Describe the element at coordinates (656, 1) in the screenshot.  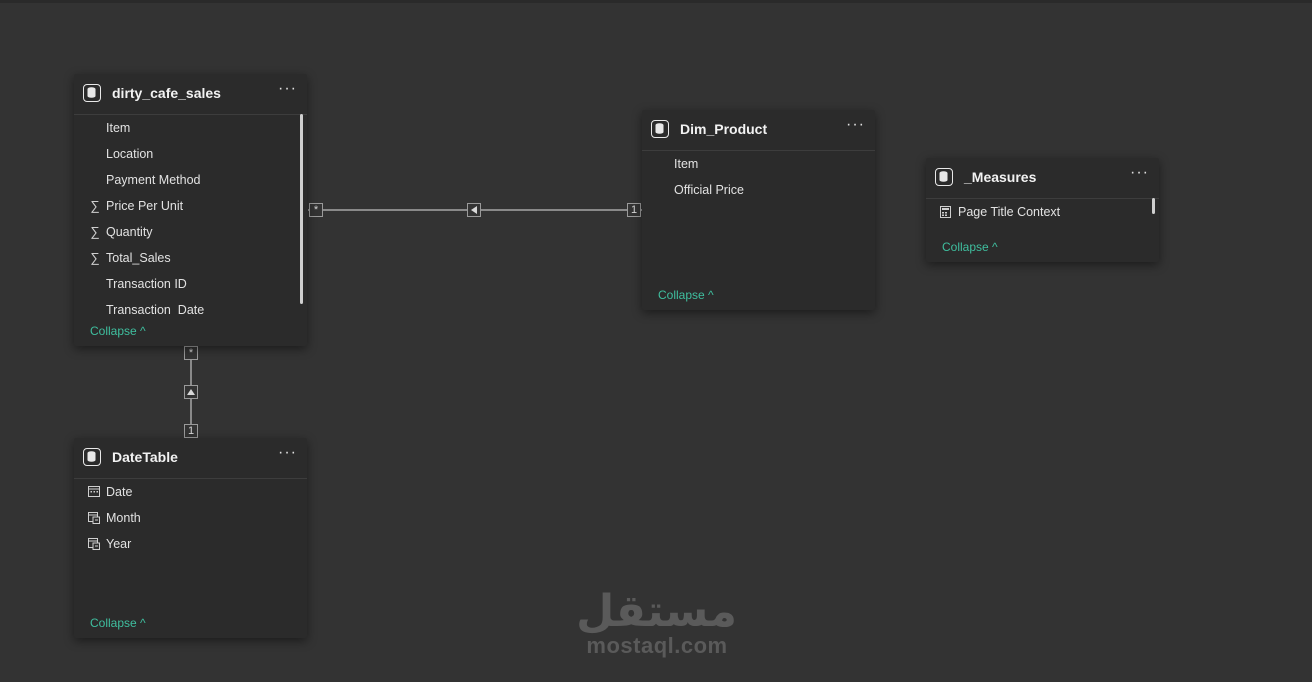
I see `top-strip` at that location.